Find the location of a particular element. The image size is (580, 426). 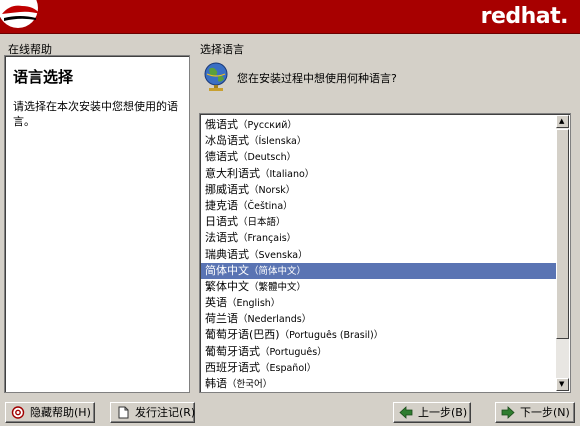

language-option-name: 荷兰语 is located at coordinates (221, 319).